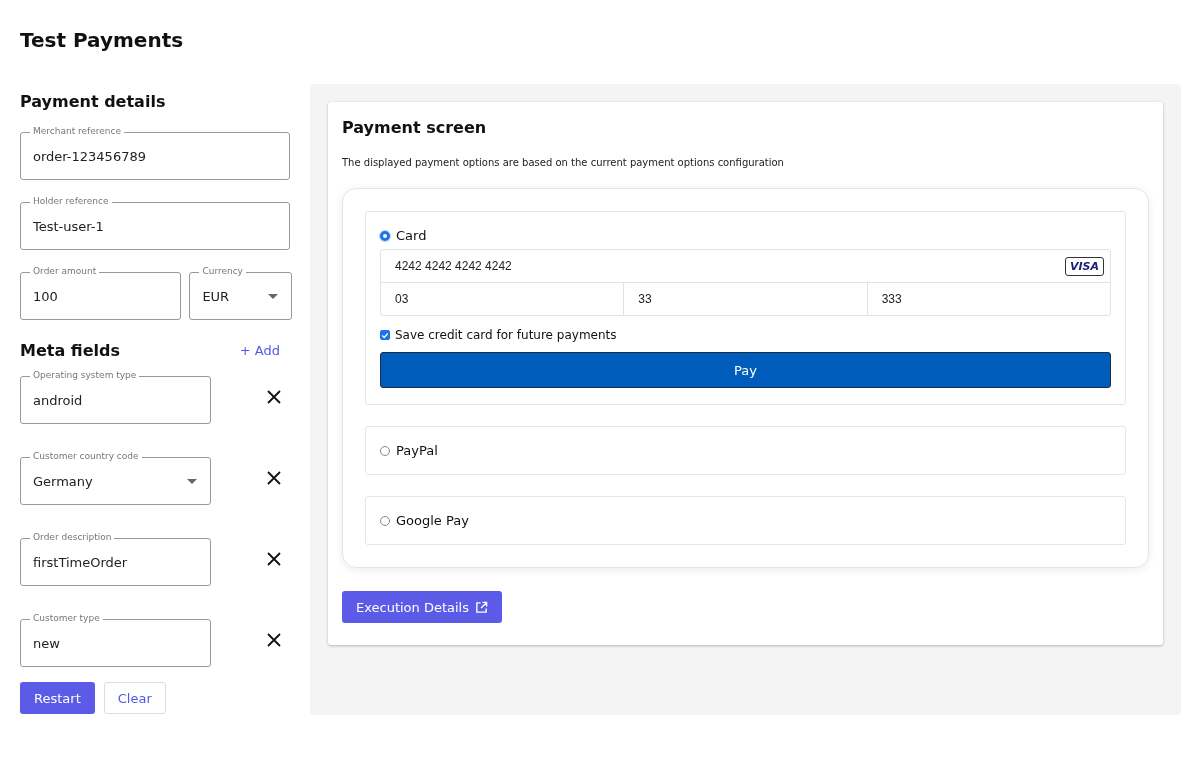 This screenshot has height=784, width=1201. What do you see at coordinates (502, 299) in the screenshot?
I see `expiry-month-field: 03` at bounding box center [502, 299].